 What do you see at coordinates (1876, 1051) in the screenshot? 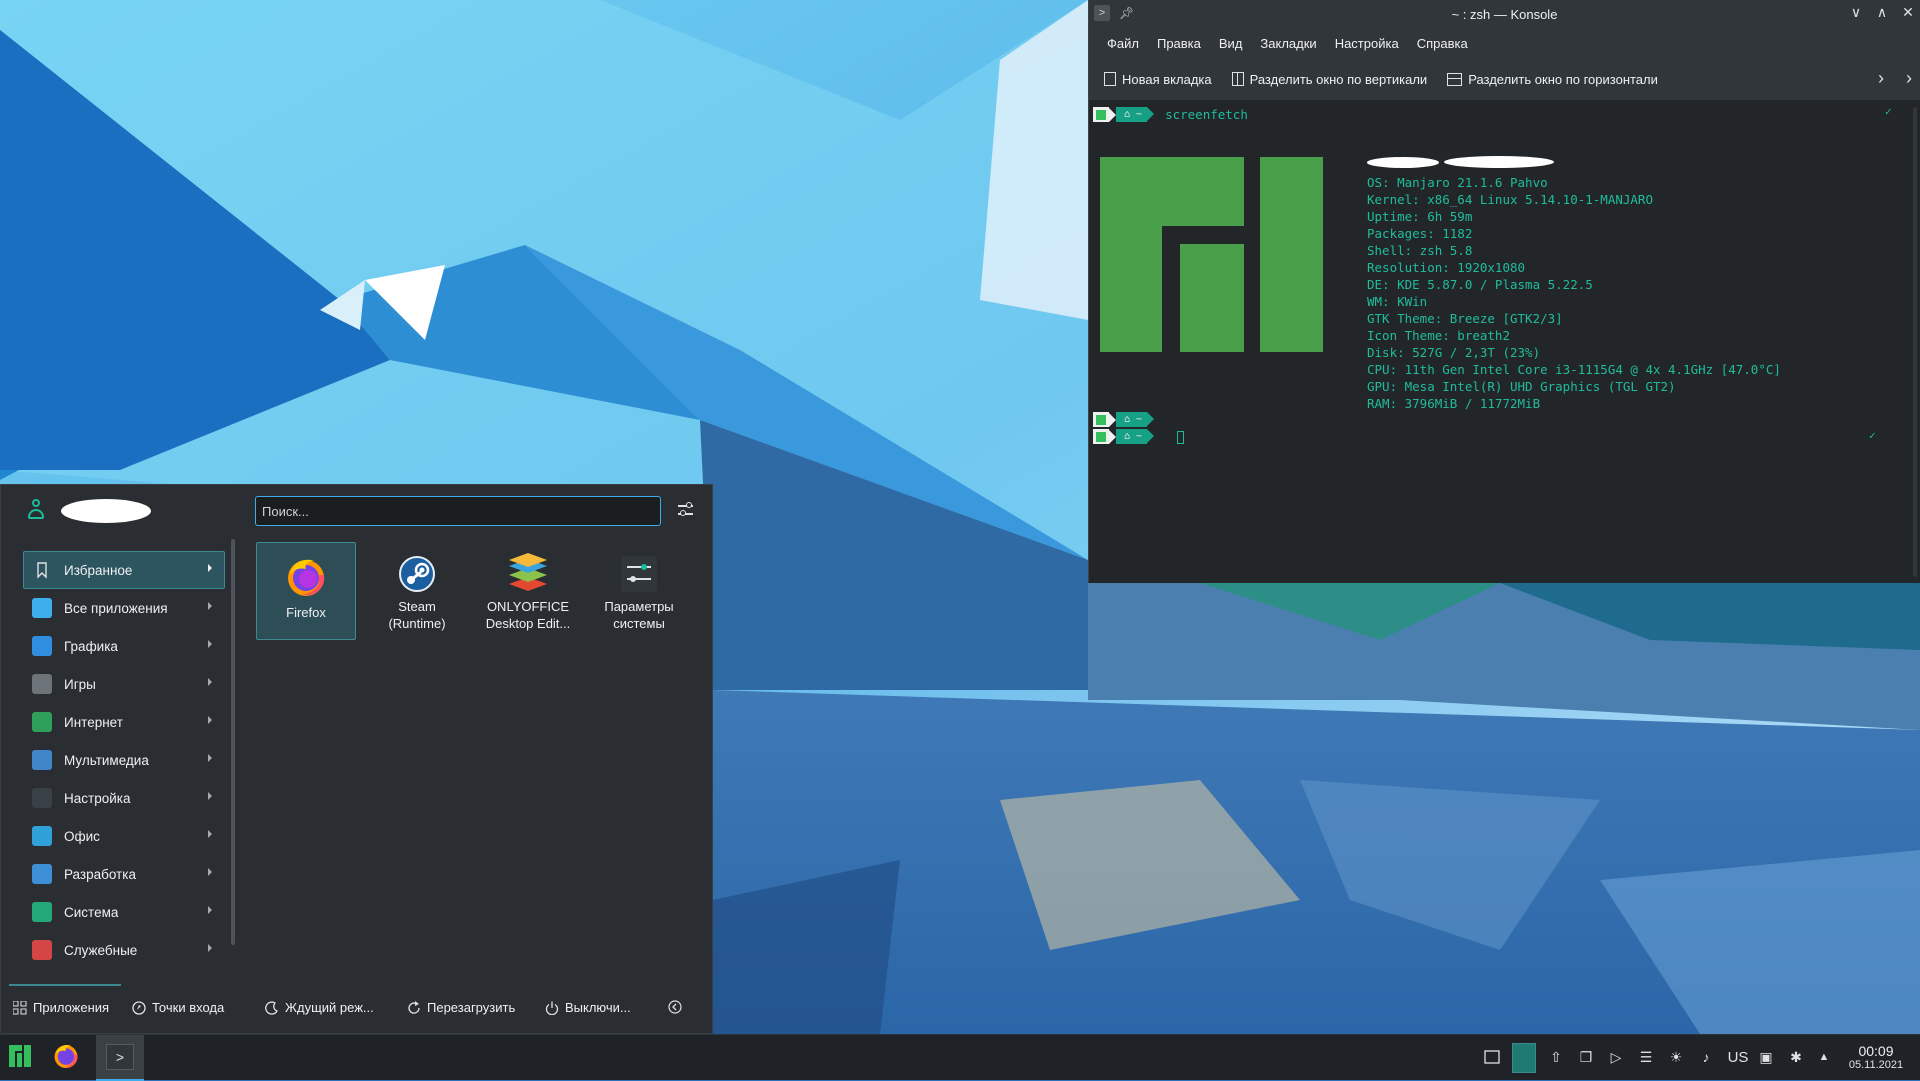
I see `clock-time: 00:09` at bounding box center [1876, 1051].